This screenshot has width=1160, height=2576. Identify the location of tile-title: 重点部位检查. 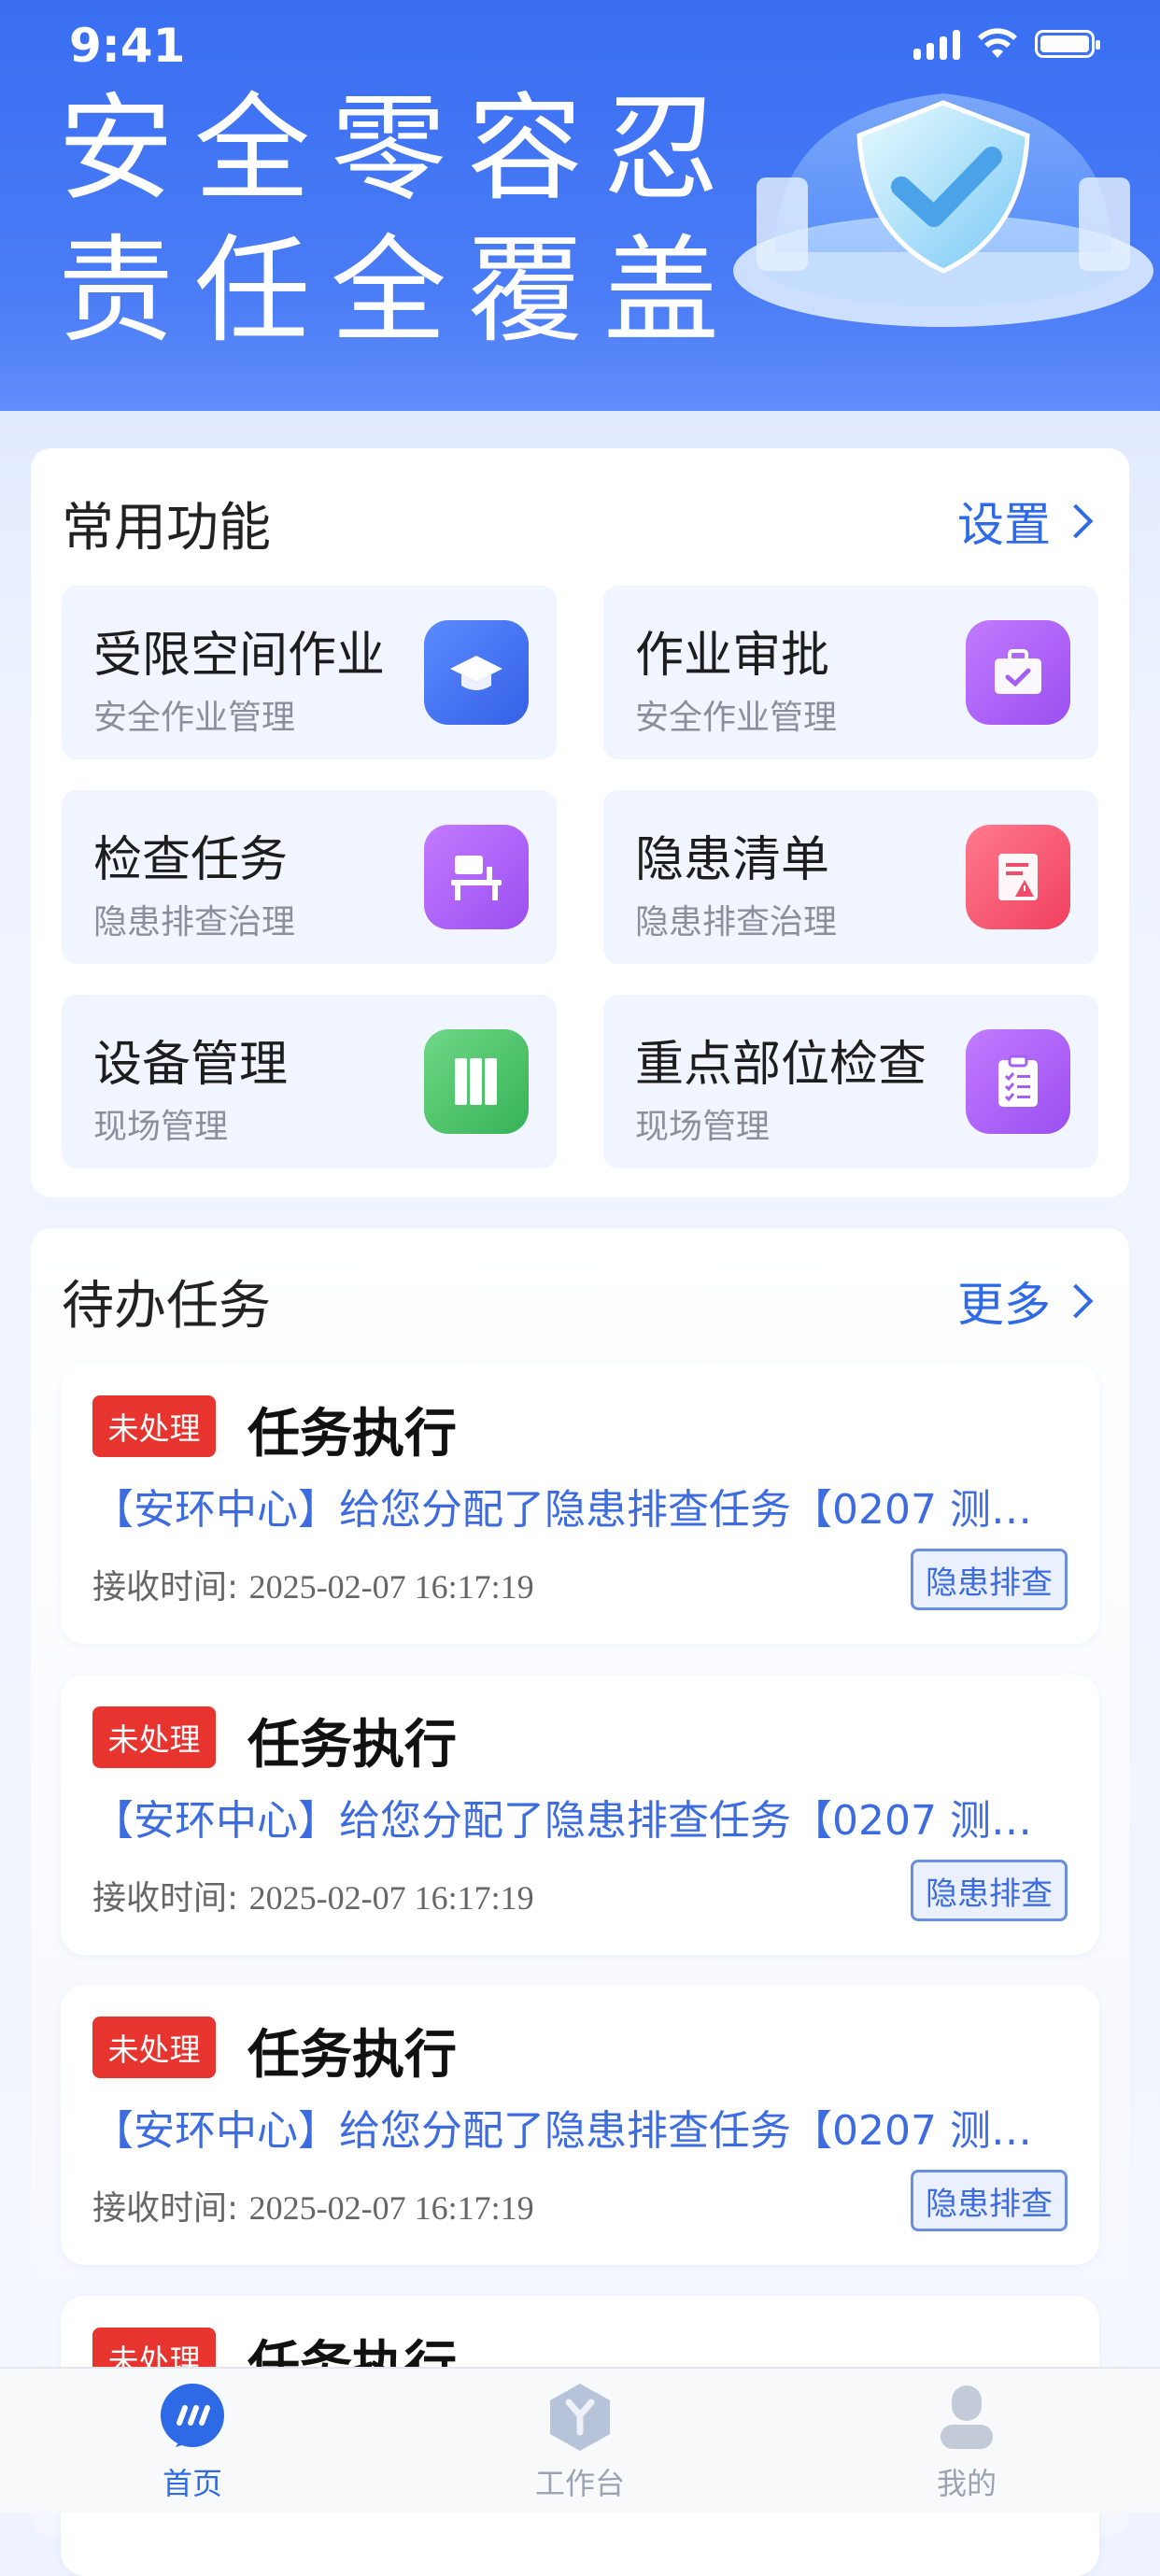
(781, 1065).